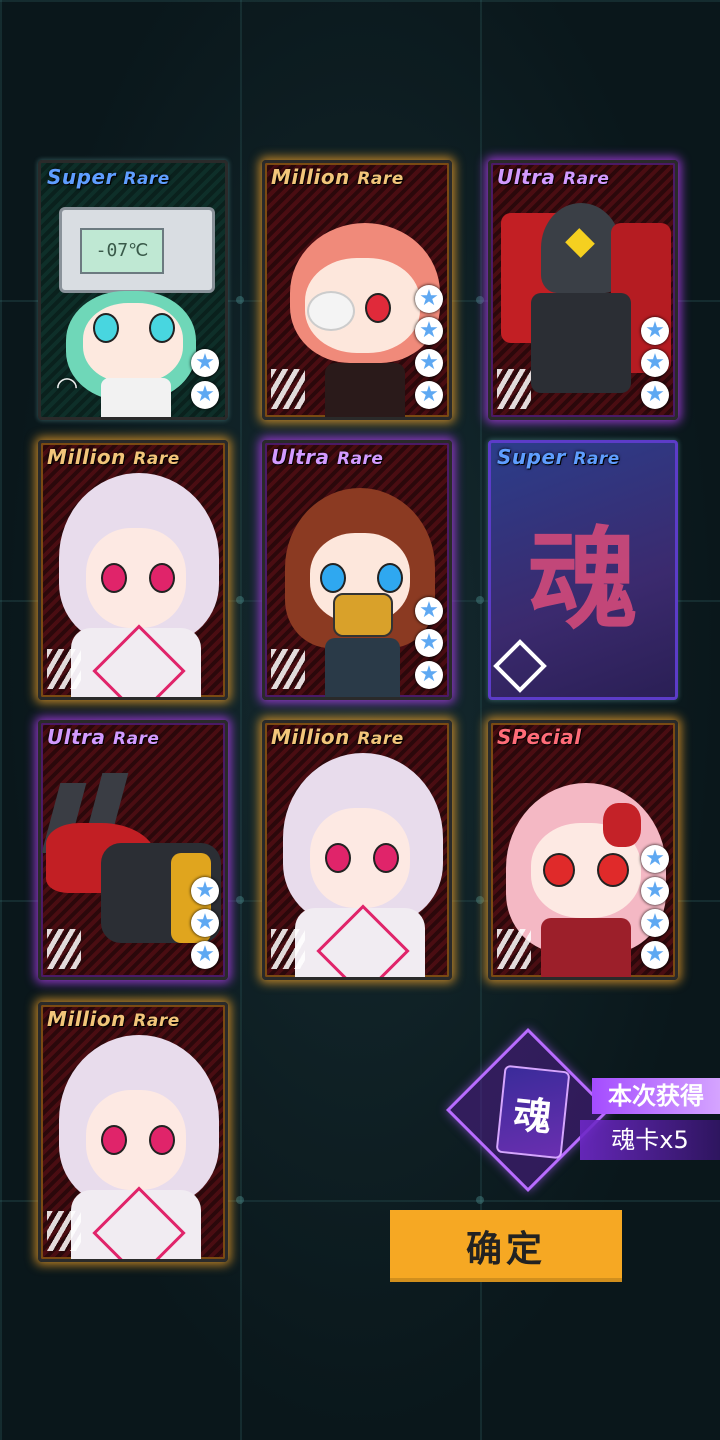 The image size is (720, 1440). Describe the element at coordinates (581, 343) in the screenshot. I see `mech-body` at that location.